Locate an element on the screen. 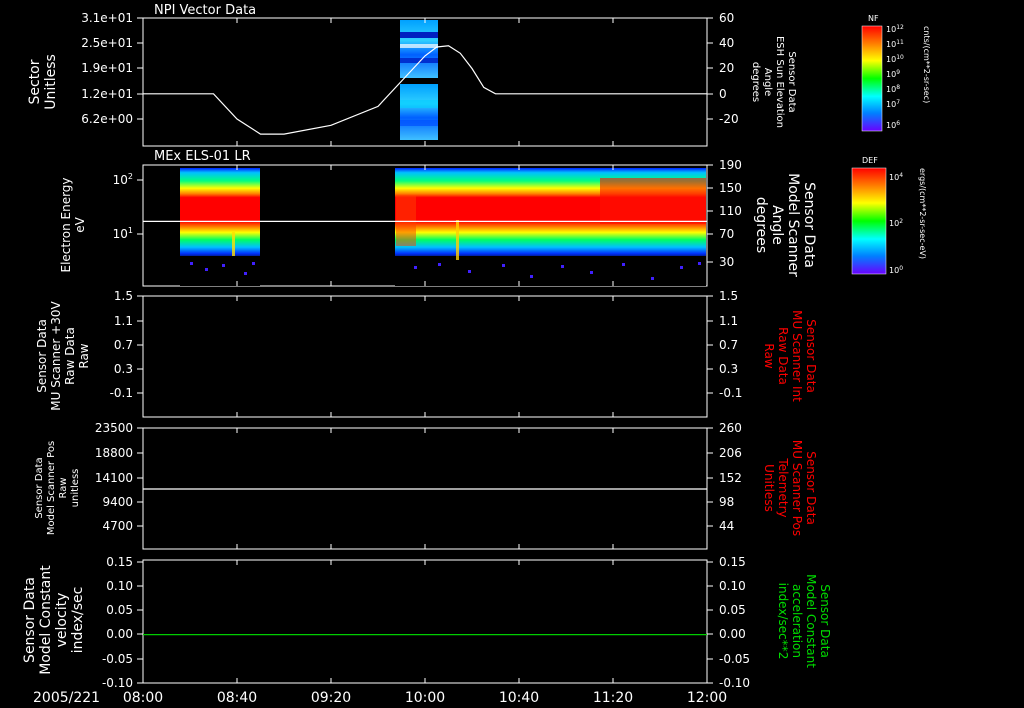 The width and height of the screenshot is (1024, 708). colorbar-tick-label: 1012 is located at coordinates (895, 29).